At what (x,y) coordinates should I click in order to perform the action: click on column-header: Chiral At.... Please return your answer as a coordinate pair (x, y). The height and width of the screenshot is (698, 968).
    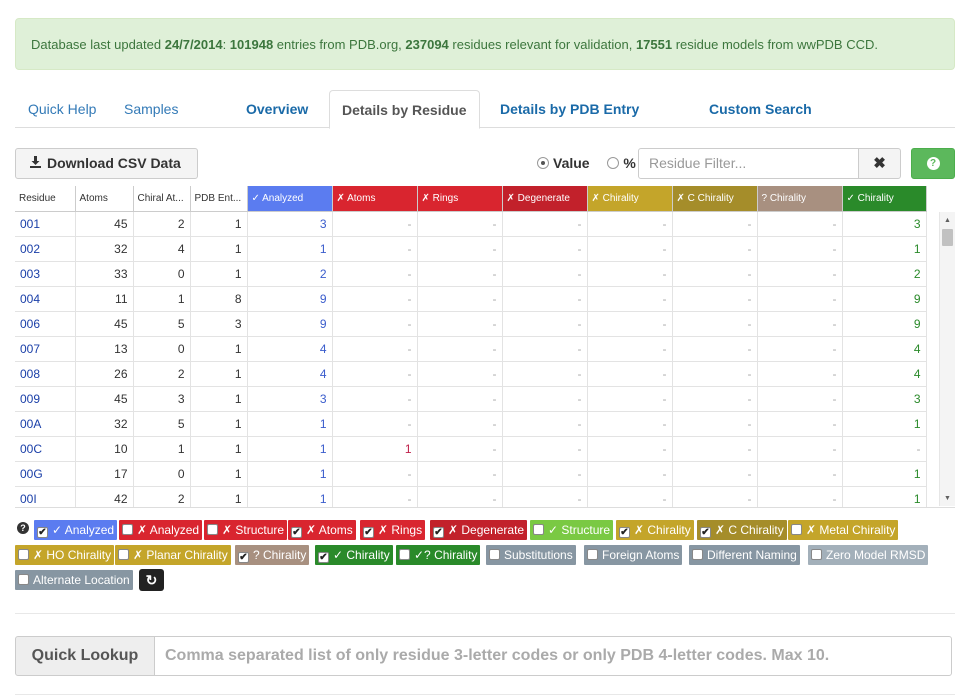
    Looking at the image, I should click on (162, 199).